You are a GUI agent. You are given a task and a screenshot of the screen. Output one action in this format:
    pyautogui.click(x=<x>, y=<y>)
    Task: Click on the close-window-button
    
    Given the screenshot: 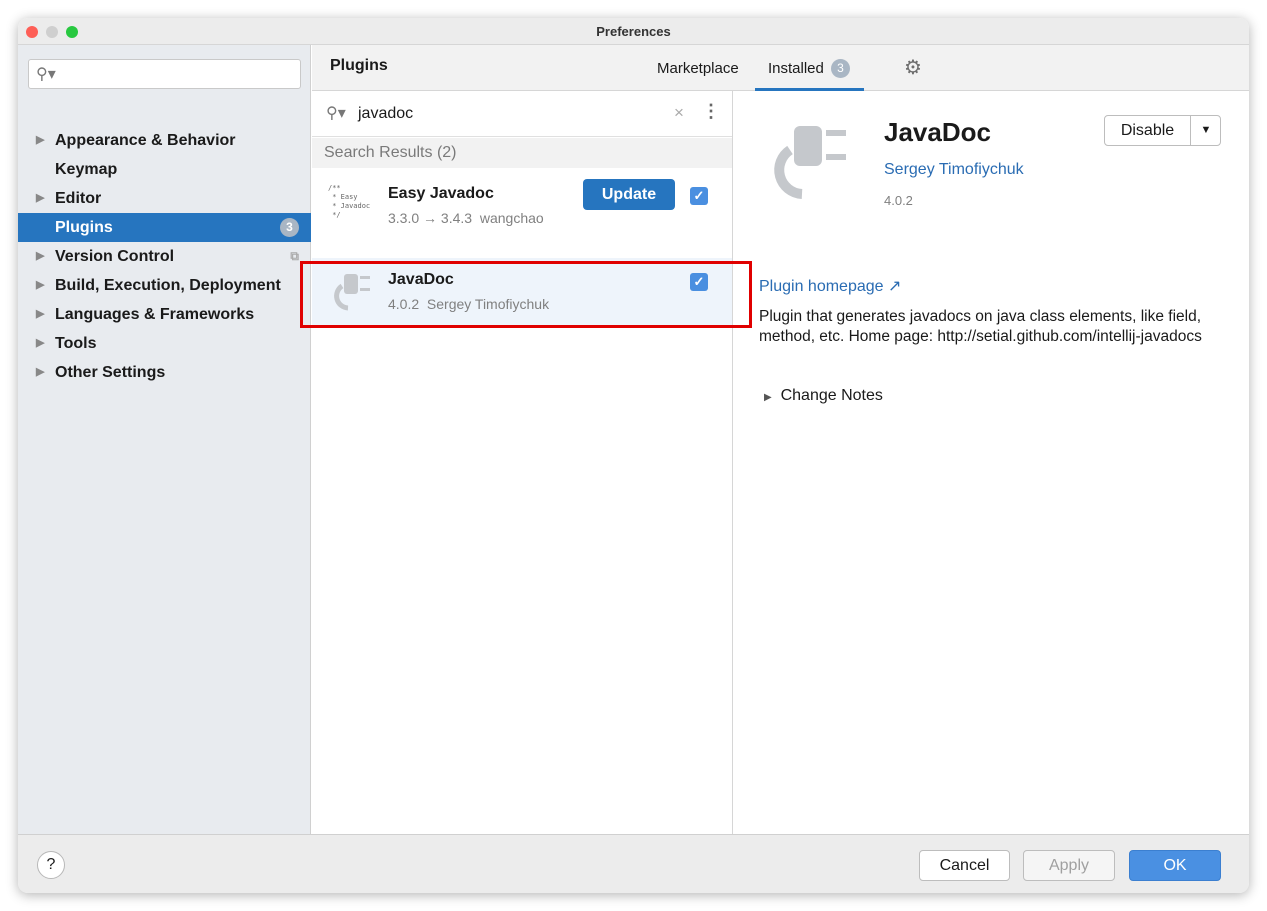 What is the action you would take?
    pyautogui.click(x=32, y=32)
    